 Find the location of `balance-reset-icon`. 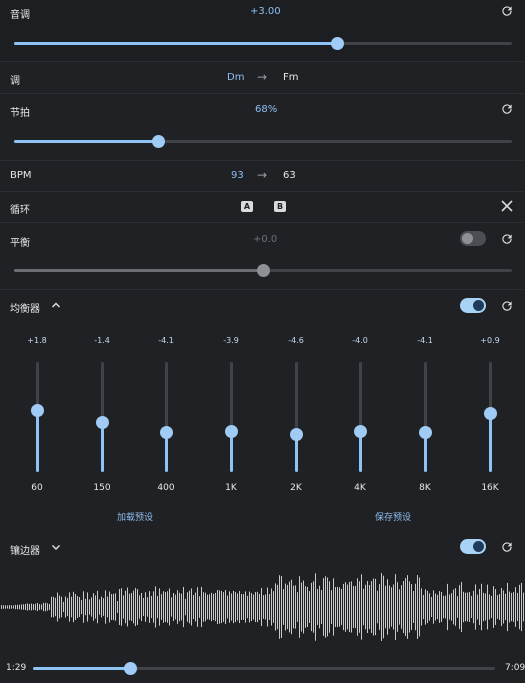

balance-reset-icon is located at coordinates (507, 239).